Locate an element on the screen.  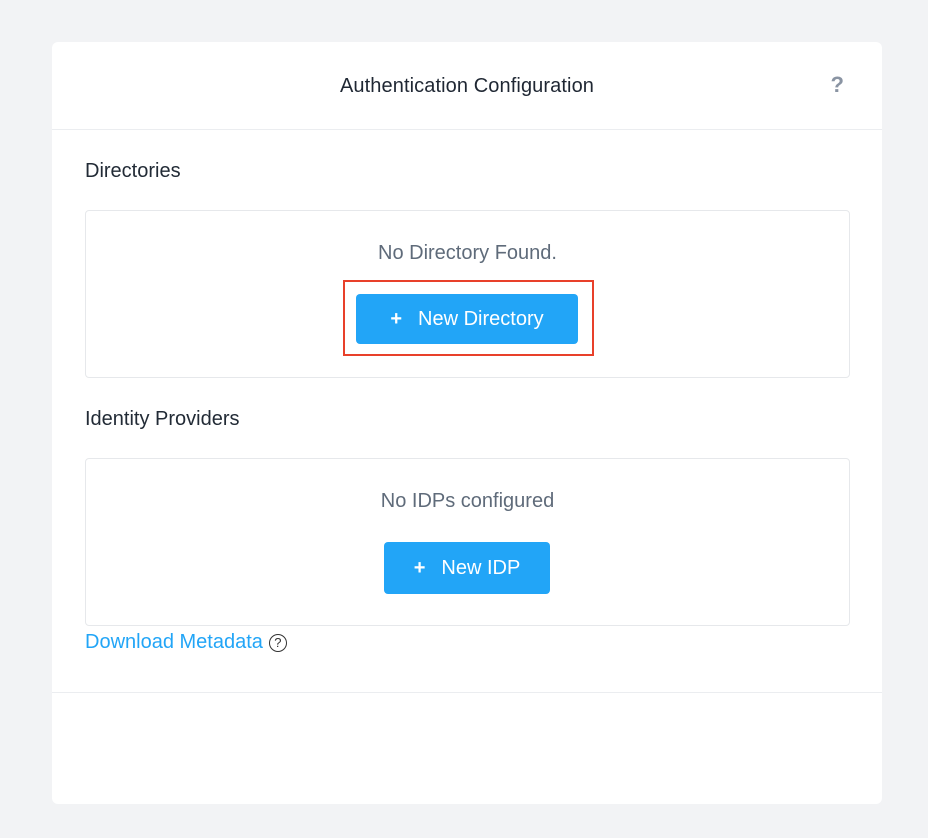
footer-divider is located at coordinates (467, 692).